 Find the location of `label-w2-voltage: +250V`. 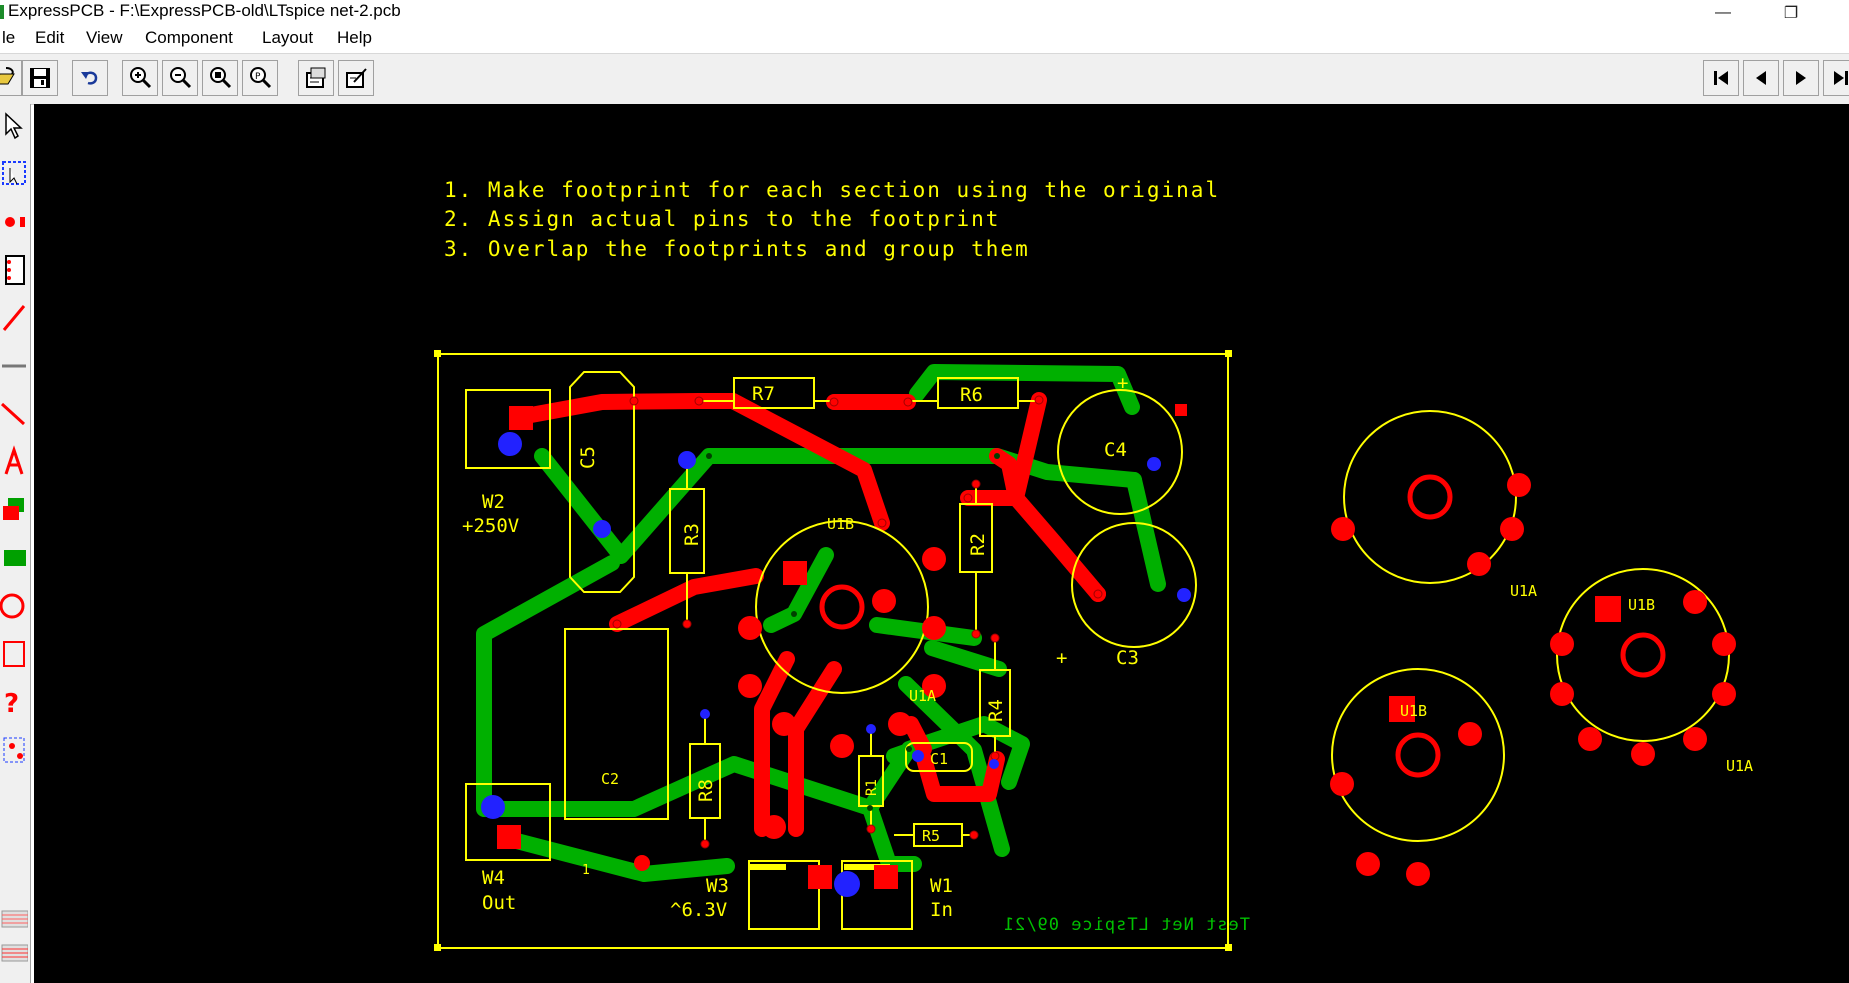

label-w2-voltage: +250V is located at coordinates (490, 526).